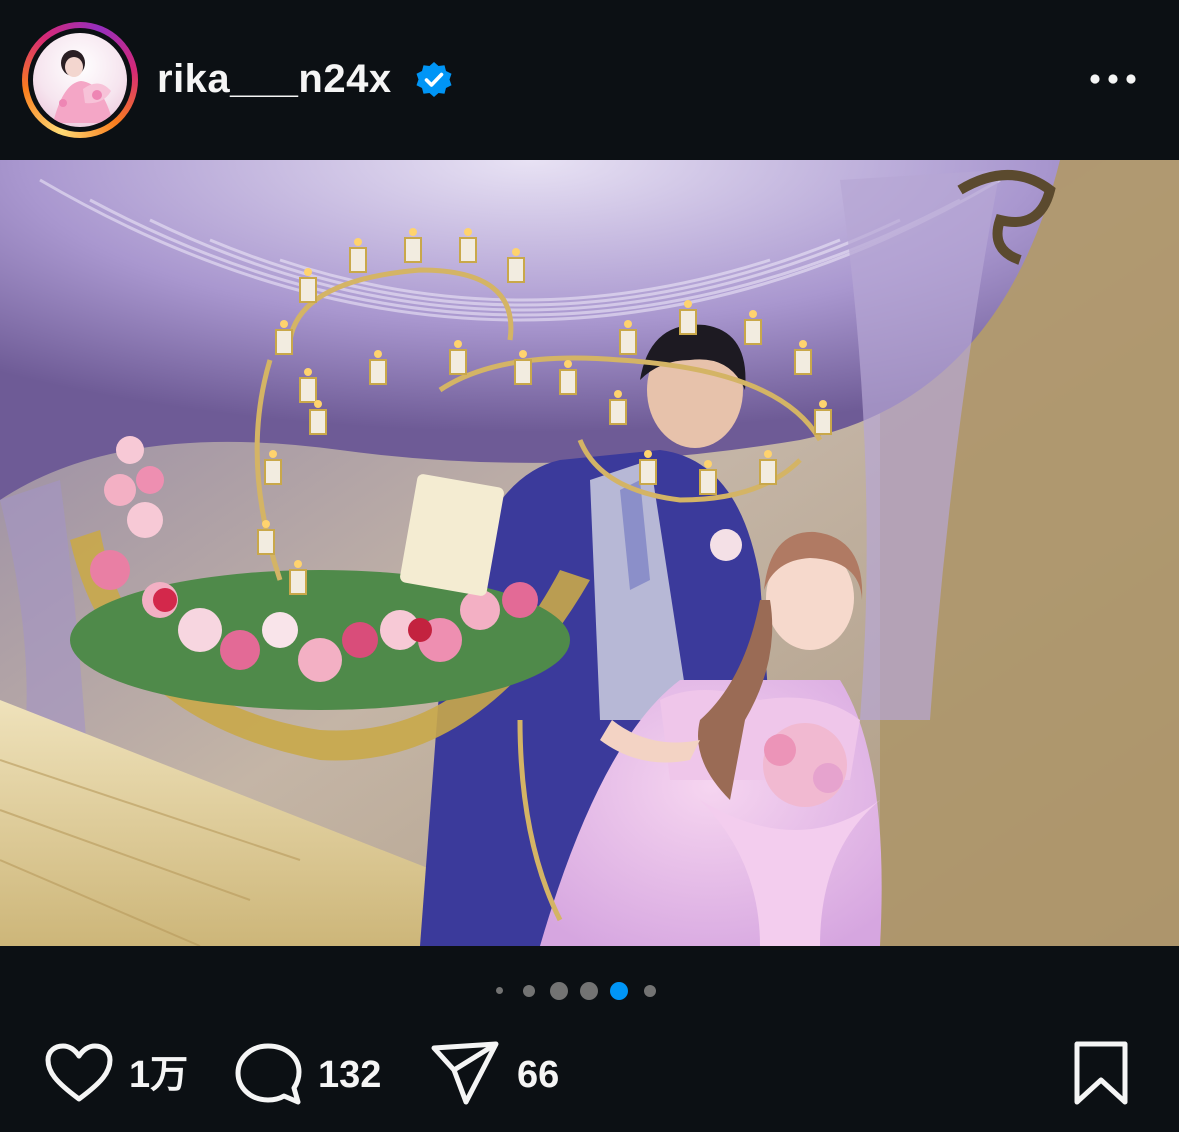  Describe the element at coordinates (619, 991) in the screenshot. I see `carousel-dot-active` at that location.